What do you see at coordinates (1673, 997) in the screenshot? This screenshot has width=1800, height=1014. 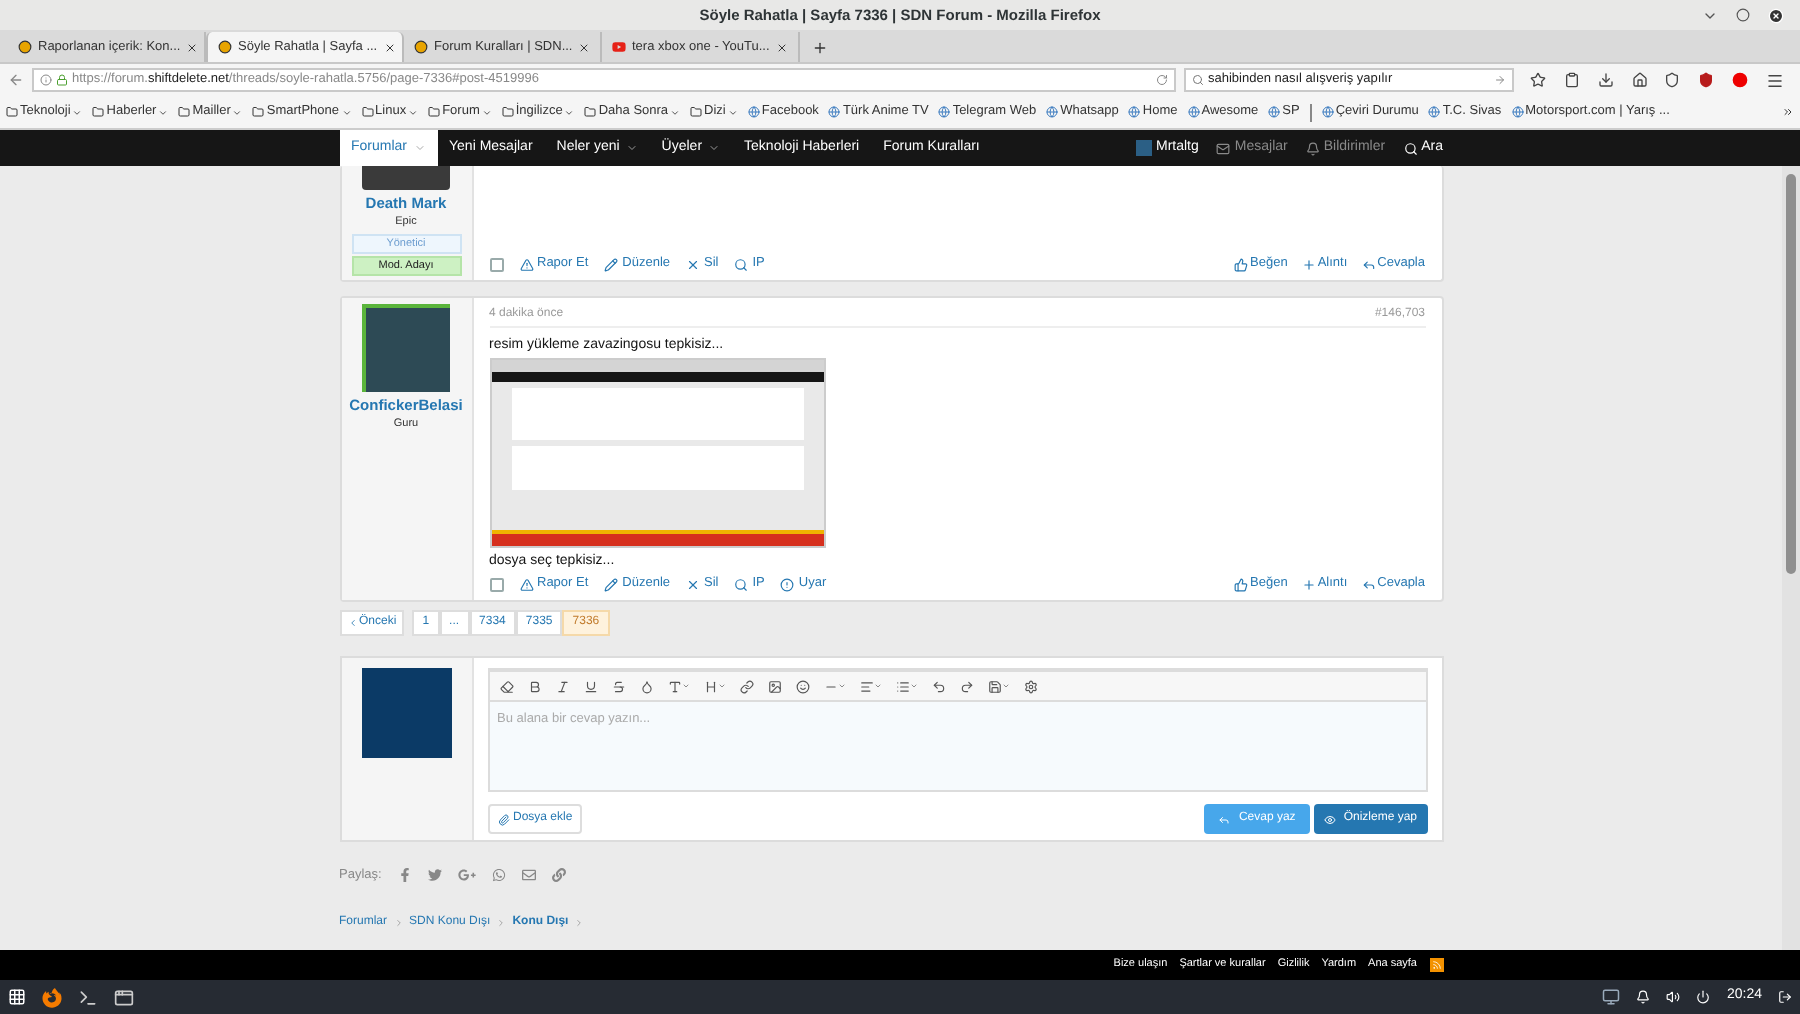 I see `volume-icon` at bounding box center [1673, 997].